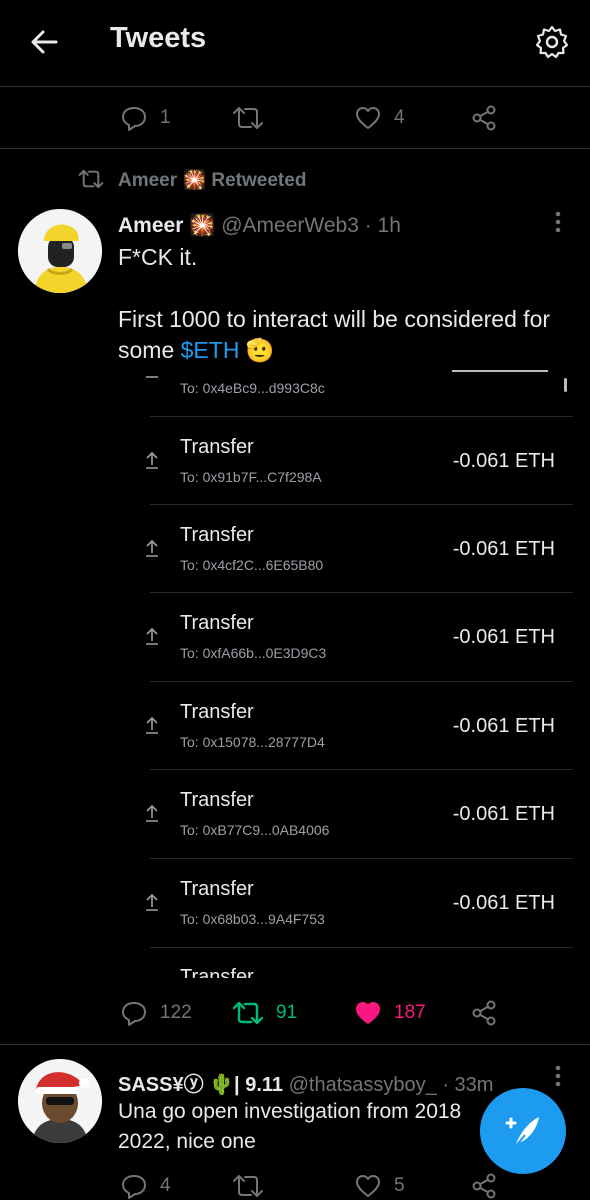  Describe the element at coordinates (252, 919) in the screenshot. I see `transfer-to: To: 0x68b03...9A4F753` at that location.